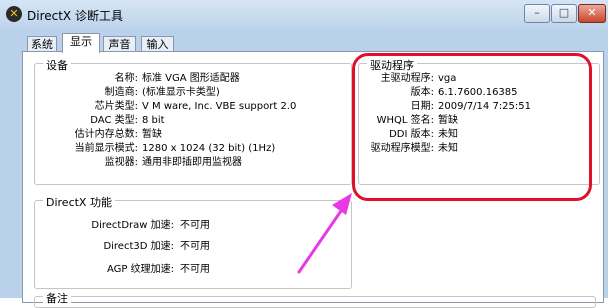  I want to click on directx-row-direct3d: Direct3D 加速: 不可用, so click(184, 246).